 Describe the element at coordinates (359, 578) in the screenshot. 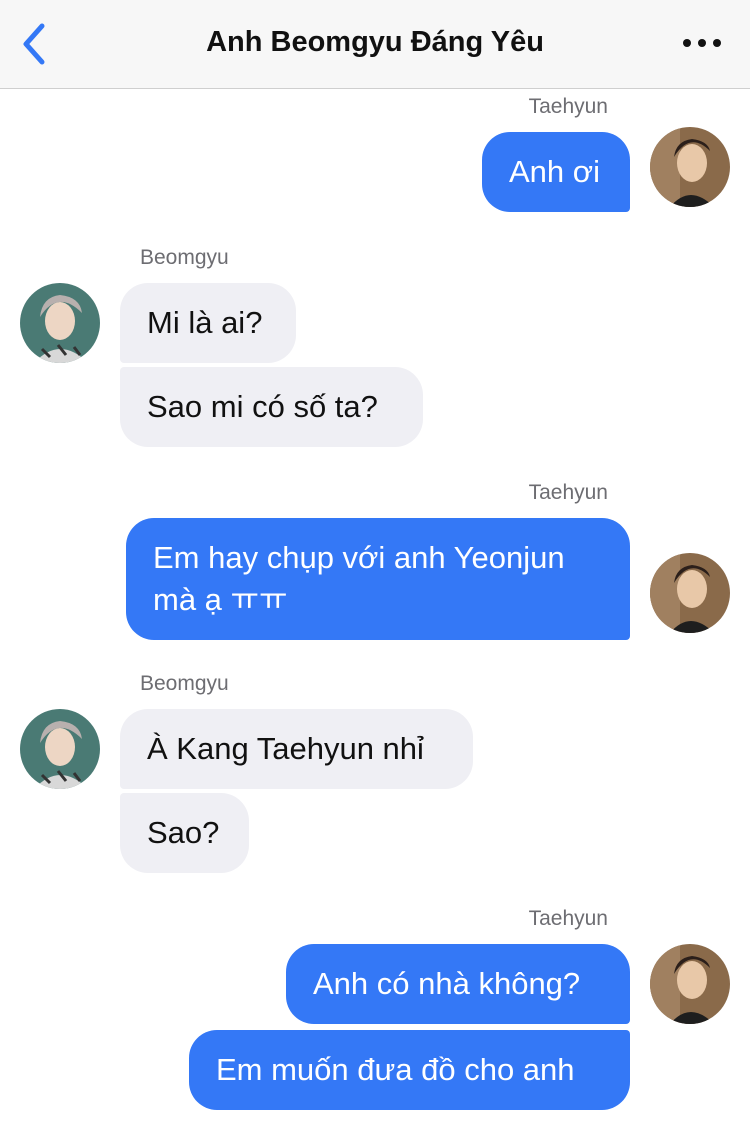

I see `message-text: Em hay chụp với anh Yeonjun mà ạ ㅠㅠ` at that location.